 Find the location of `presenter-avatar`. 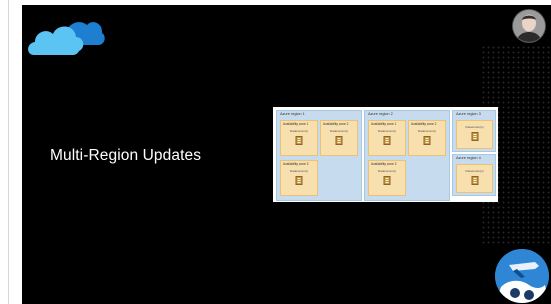

presenter-avatar is located at coordinates (529, 26).